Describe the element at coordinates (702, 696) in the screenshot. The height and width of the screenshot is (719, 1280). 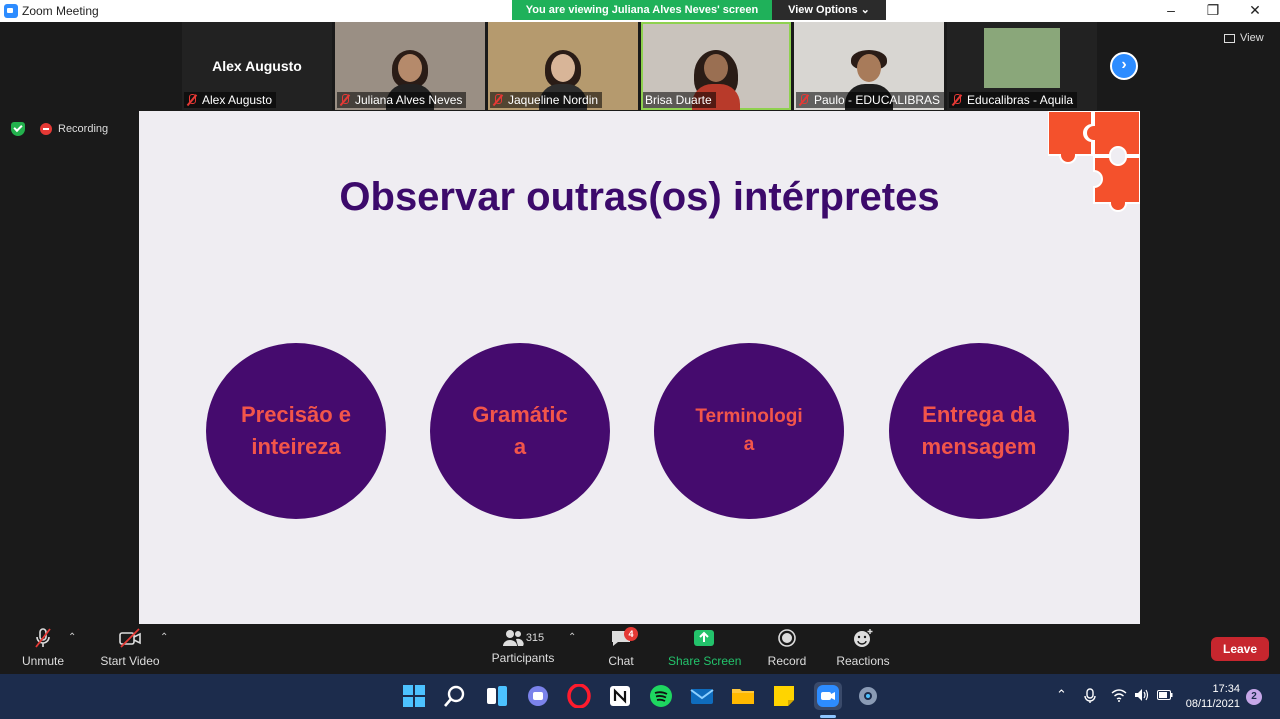
I see `mail-icon` at that location.